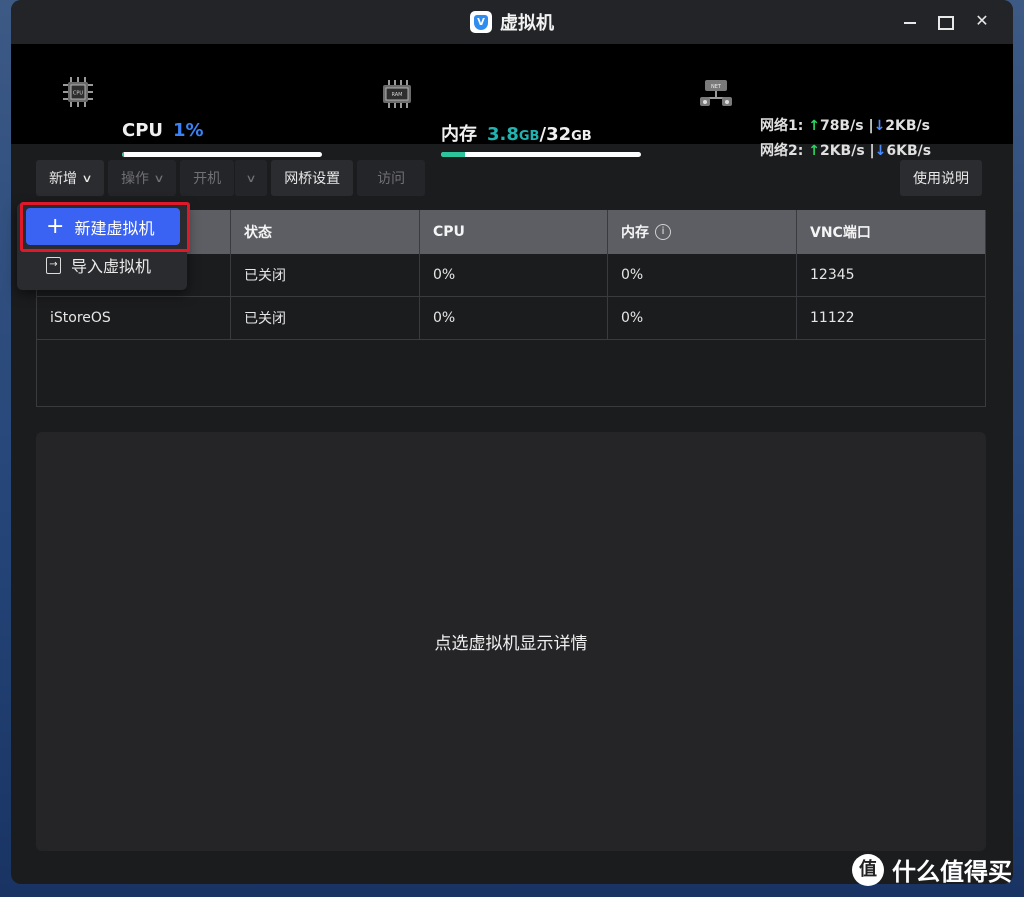 This screenshot has width=1024, height=897. I want to click on bridge-settings-button: 网桥设置, so click(312, 178).